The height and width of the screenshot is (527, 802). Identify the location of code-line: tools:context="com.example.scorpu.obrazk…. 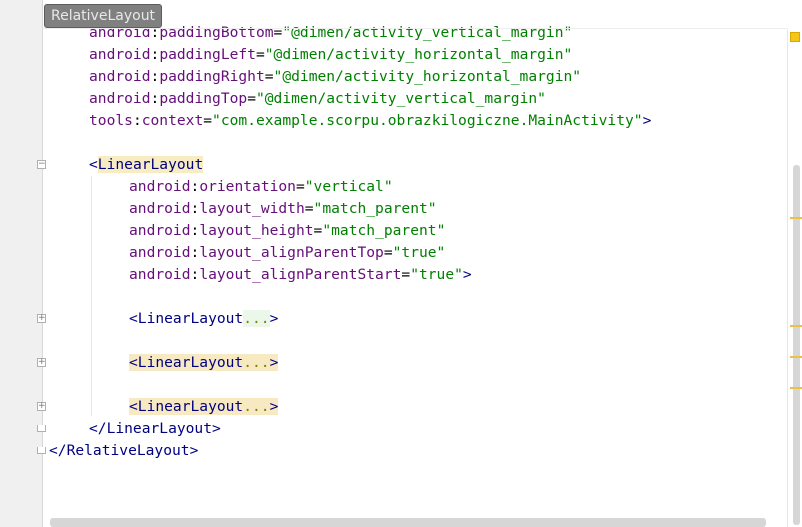
(370, 121).